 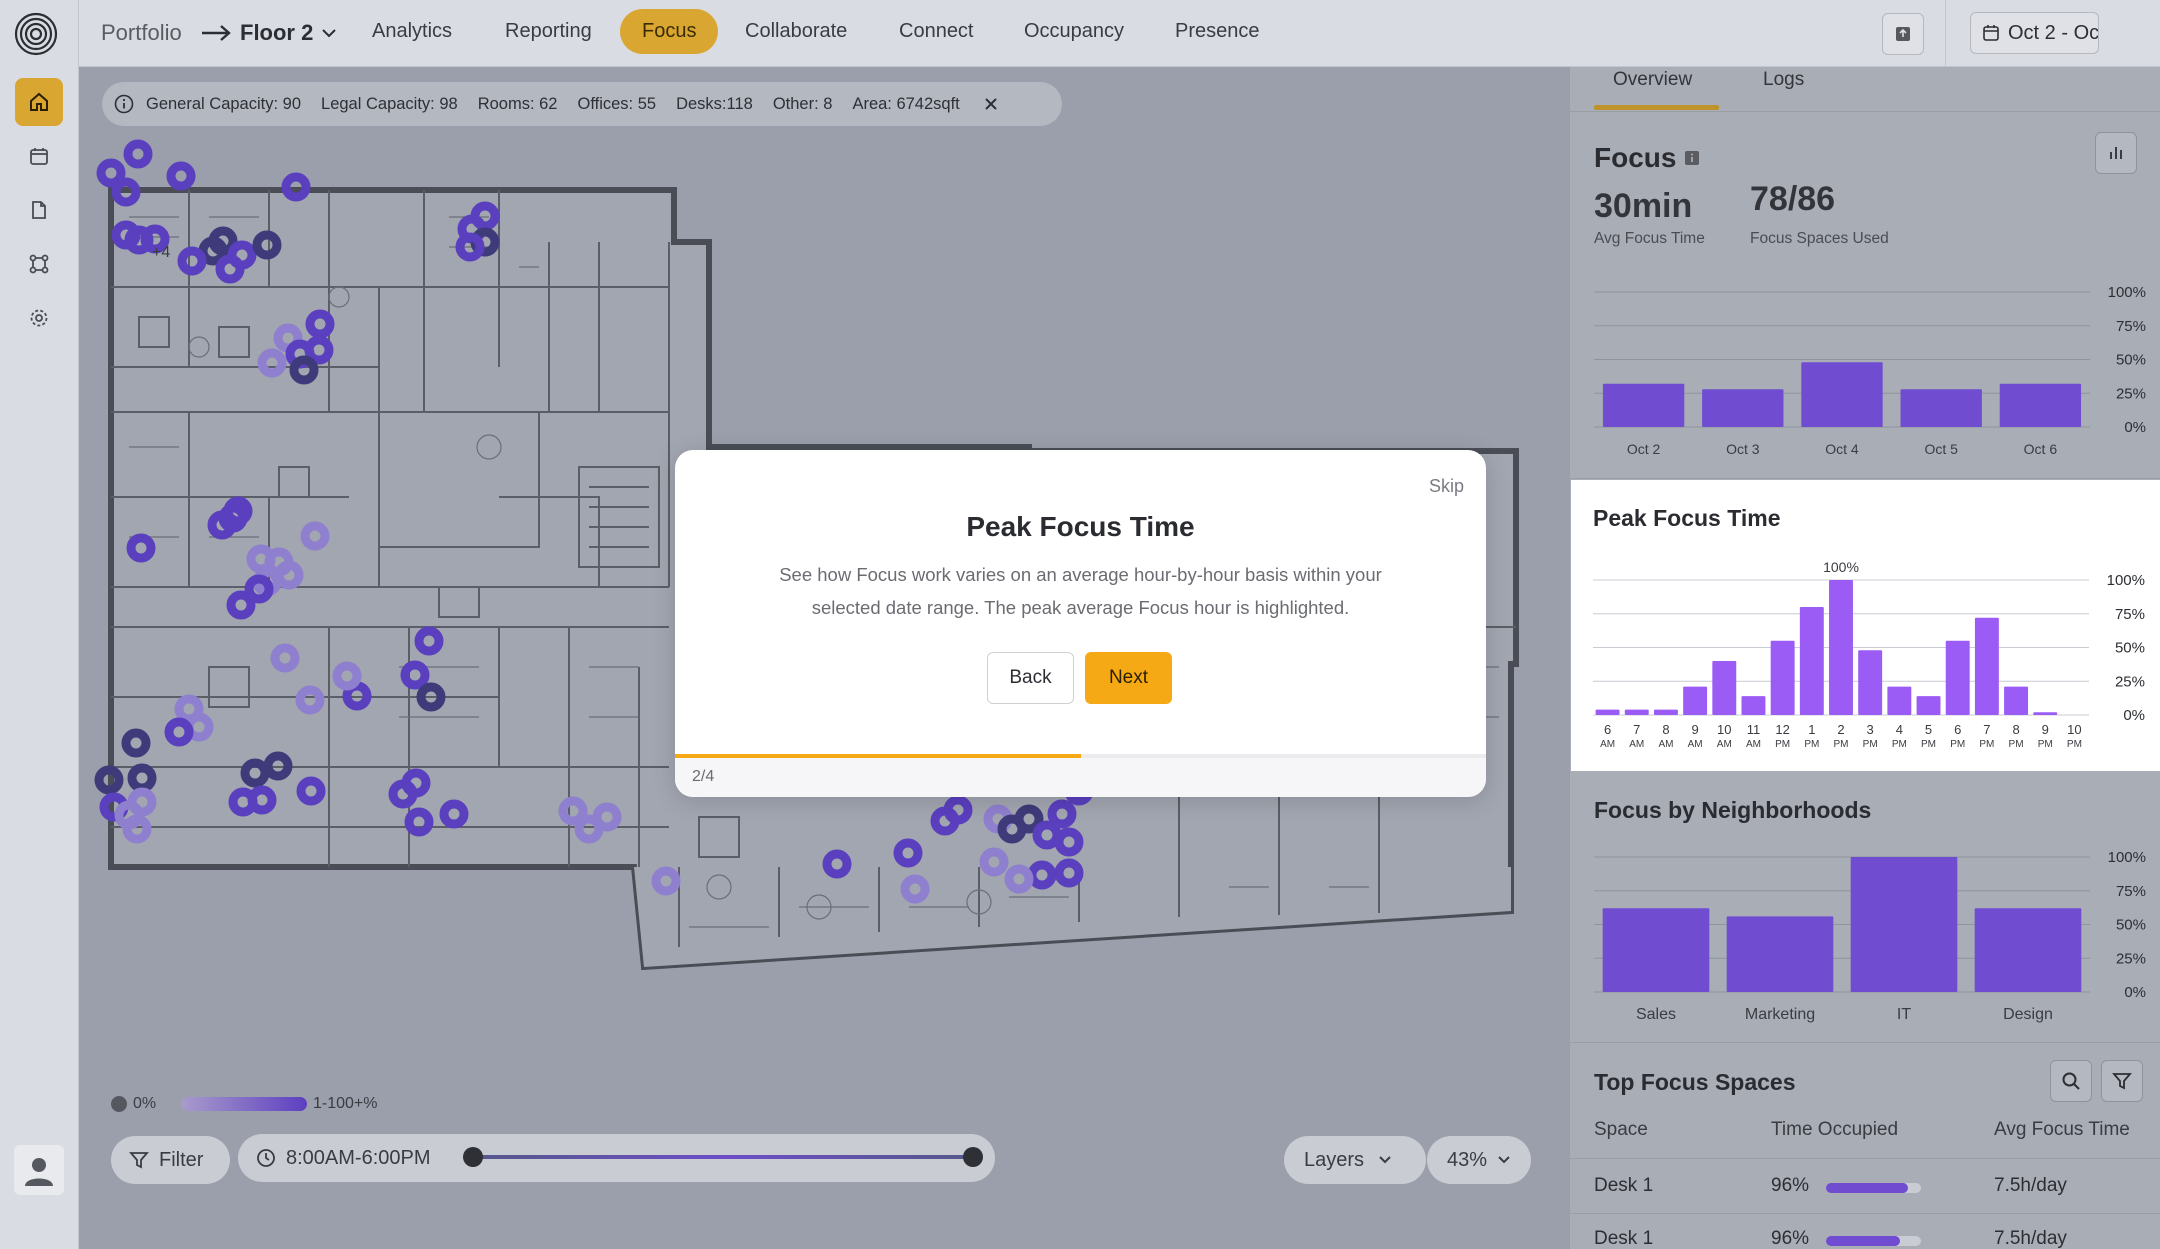 I want to click on zoom-dropdown: 43%, so click(x=1479, y=1160).